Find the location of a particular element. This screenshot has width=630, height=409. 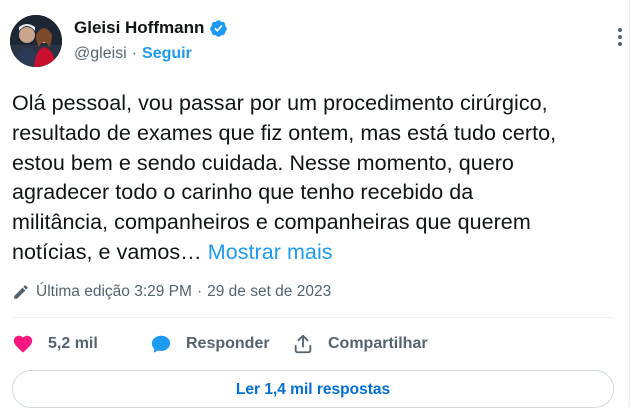

show-more-link: Mostrar mais is located at coordinates (270, 252).